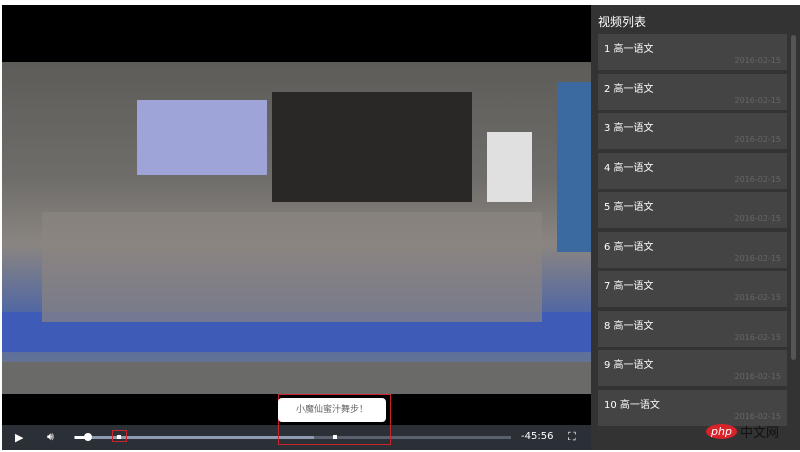 Image resolution: width=800 pixels, height=452 pixels. What do you see at coordinates (629, 326) in the screenshot?
I see `video-title: 8 高一语文` at bounding box center [629, 326].